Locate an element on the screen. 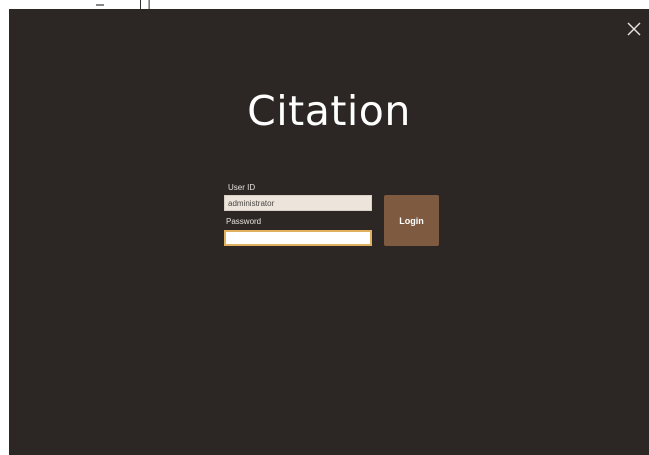 The height and width of the screenshot is (455, 649). login-button: Login is located at coordinates (411, 220).